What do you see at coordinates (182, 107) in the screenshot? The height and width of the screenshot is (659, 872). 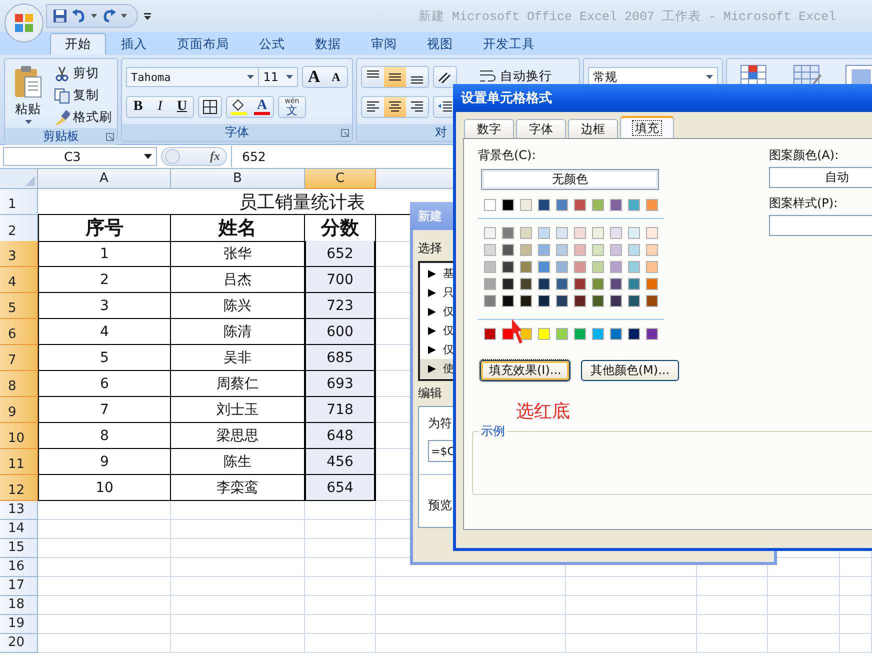 I see `font-style-button: U` at bounding box center [182, 107].